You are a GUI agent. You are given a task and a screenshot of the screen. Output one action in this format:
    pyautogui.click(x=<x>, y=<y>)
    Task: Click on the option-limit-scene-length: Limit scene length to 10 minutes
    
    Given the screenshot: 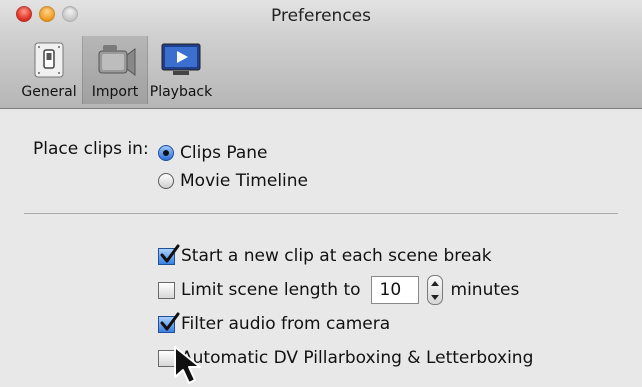 What is the action you would take?
    pyautogui.click(x=345, y=290)
    